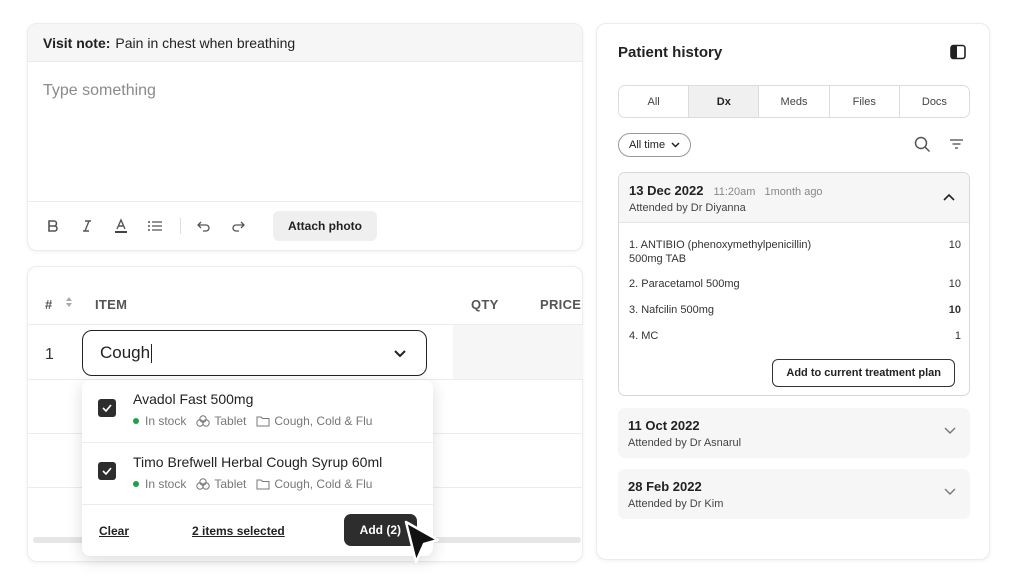 This screenshot has width=1024, height=584. I want to click on visit-date-text: 13 Dec 2022, so click(666, 190).